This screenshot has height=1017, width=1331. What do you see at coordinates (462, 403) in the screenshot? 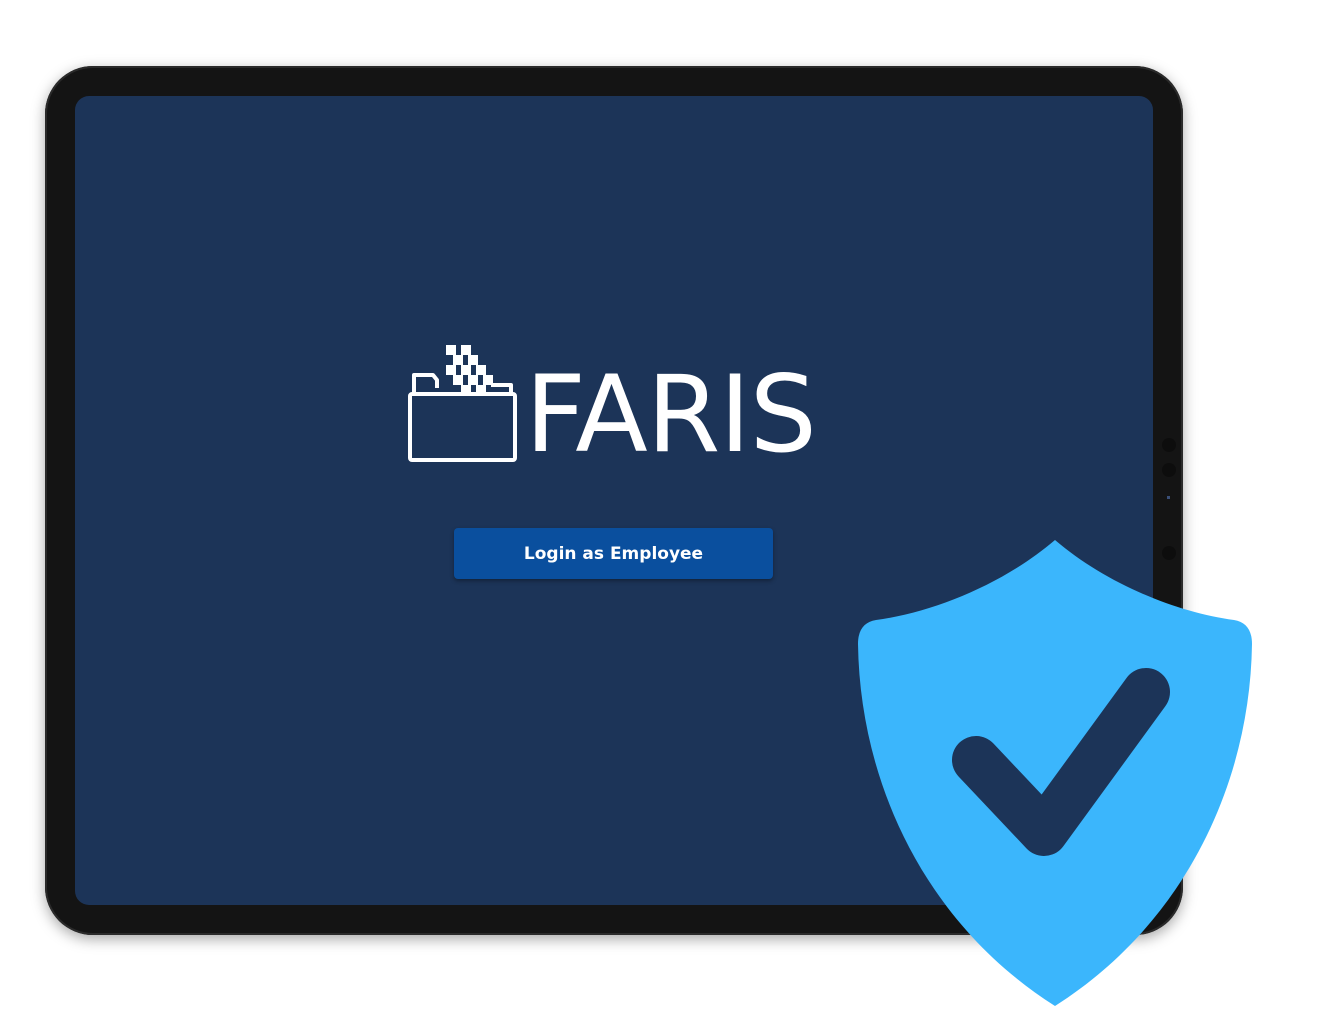
I see `folder-checker-icon` at bounding box center [462, 403].